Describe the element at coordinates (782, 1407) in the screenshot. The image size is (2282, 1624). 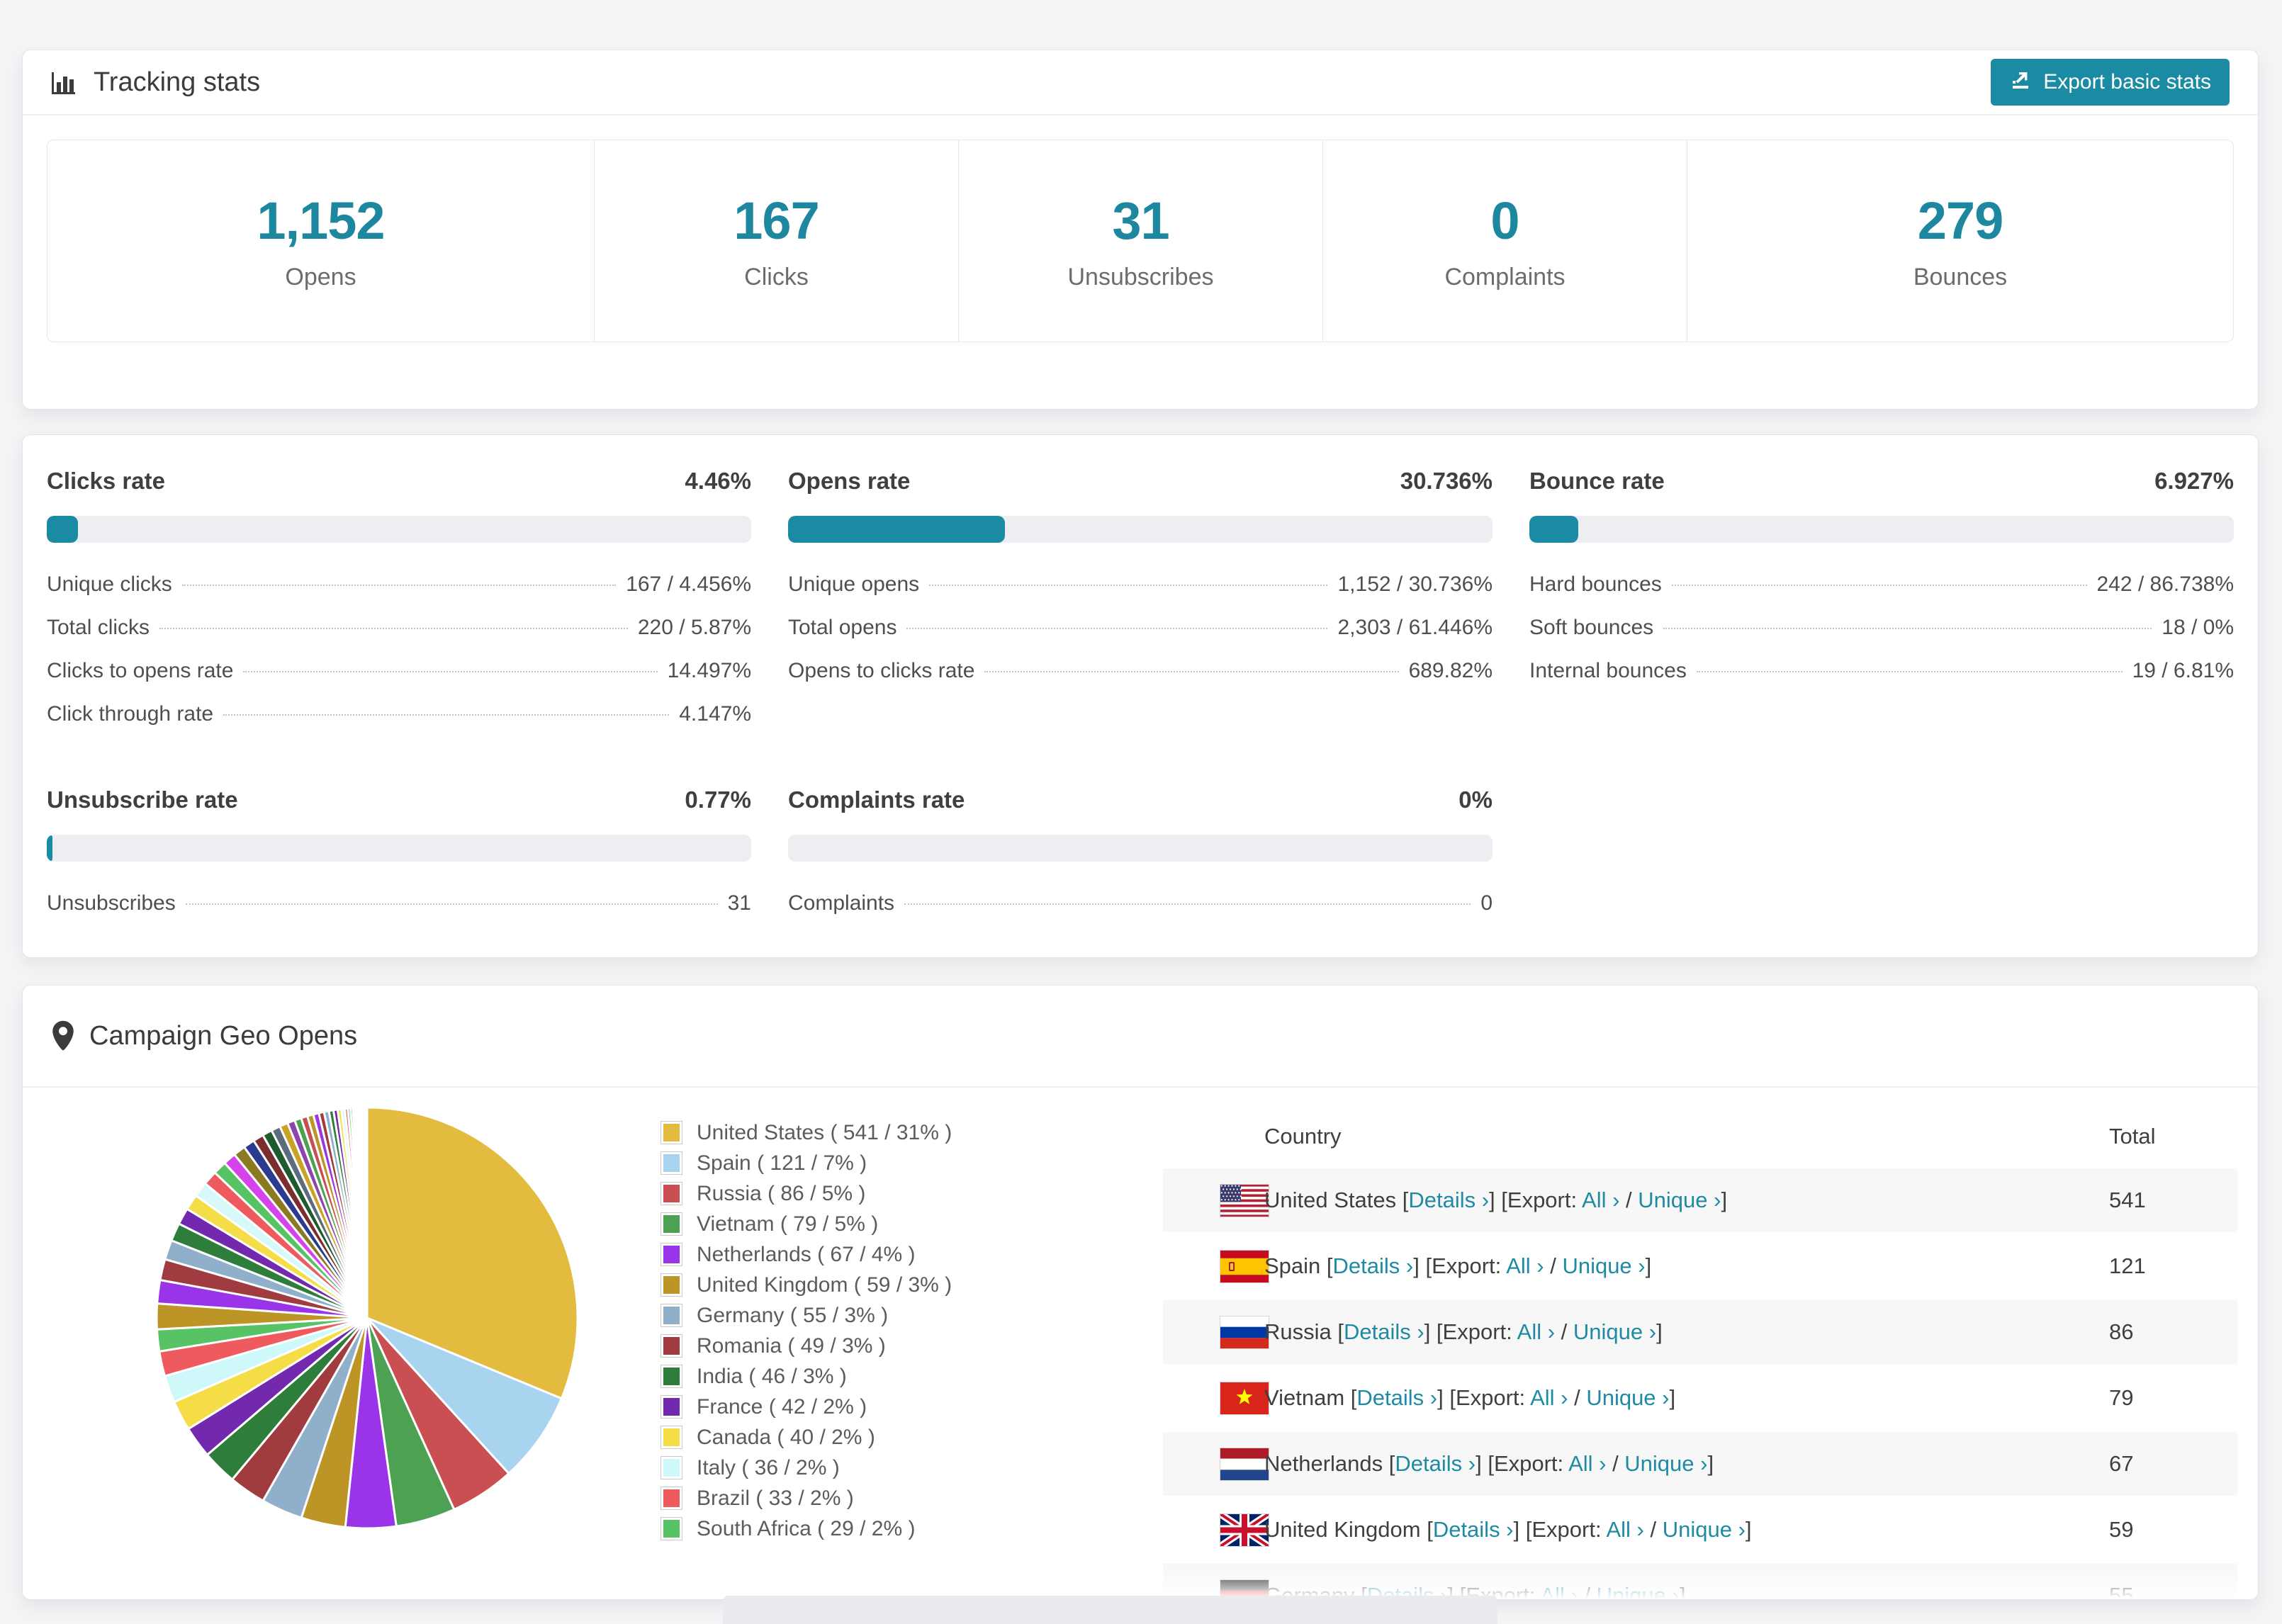
I see `legend-label: France ( 42 / 2% )` at that location.